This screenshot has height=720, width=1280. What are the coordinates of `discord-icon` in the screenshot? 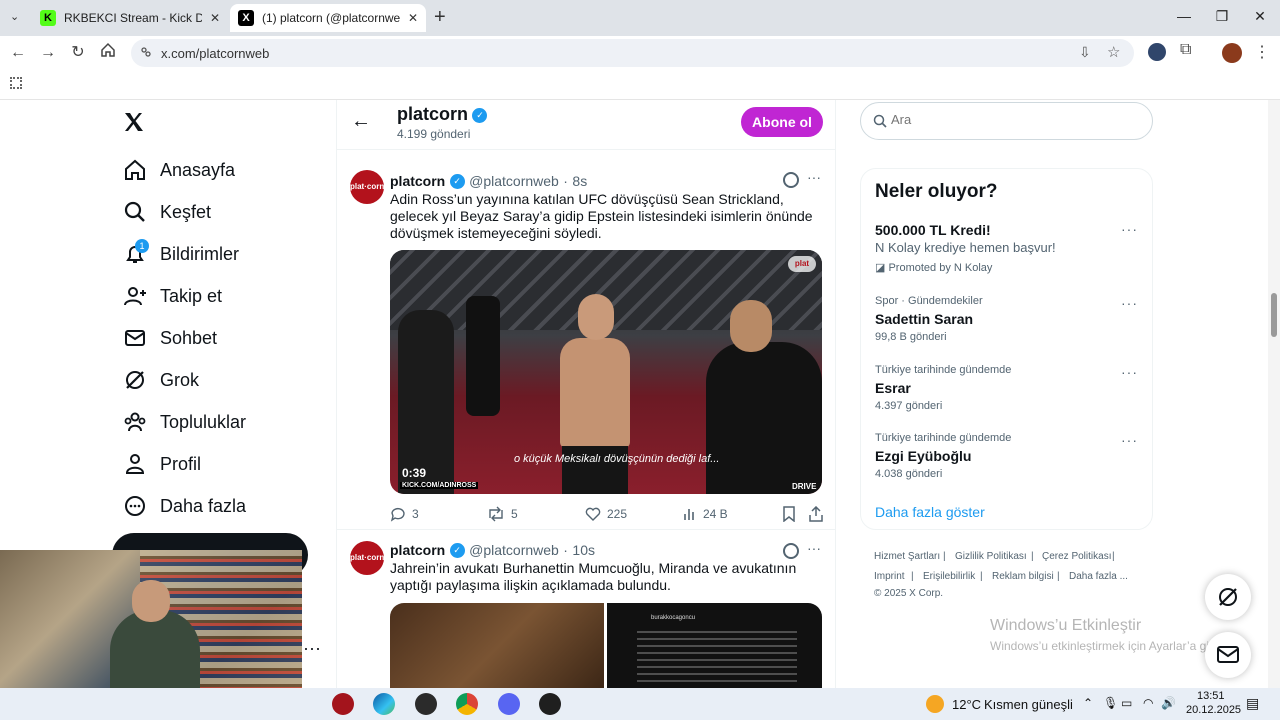 It's located at (509, 704).